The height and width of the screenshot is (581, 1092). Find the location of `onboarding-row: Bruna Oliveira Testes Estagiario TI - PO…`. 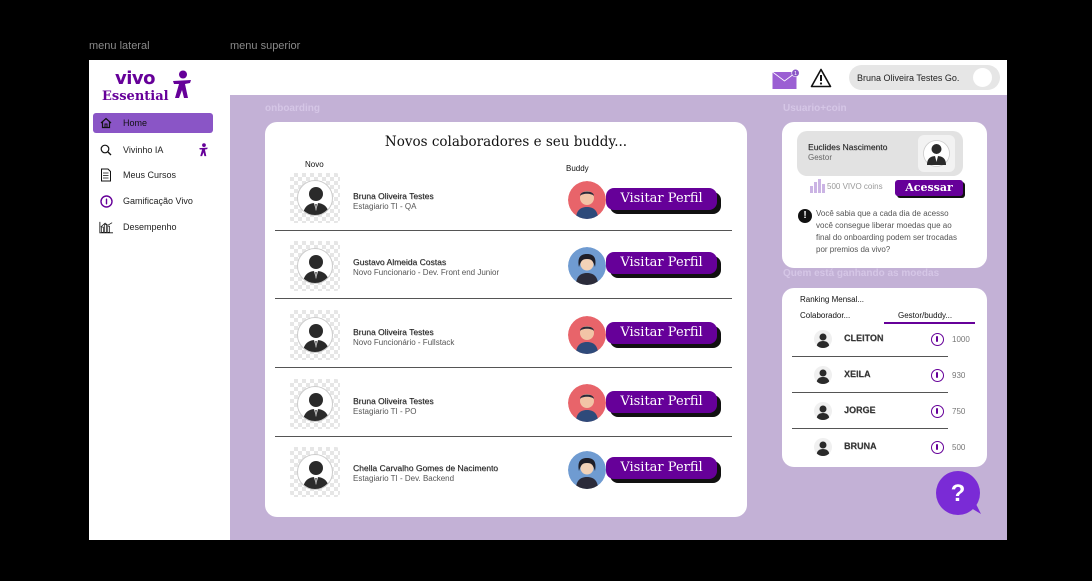

onboarding-row: Bruna Oliveira Testes Estagiario TI - PO… is located at coordinates (503, 403).